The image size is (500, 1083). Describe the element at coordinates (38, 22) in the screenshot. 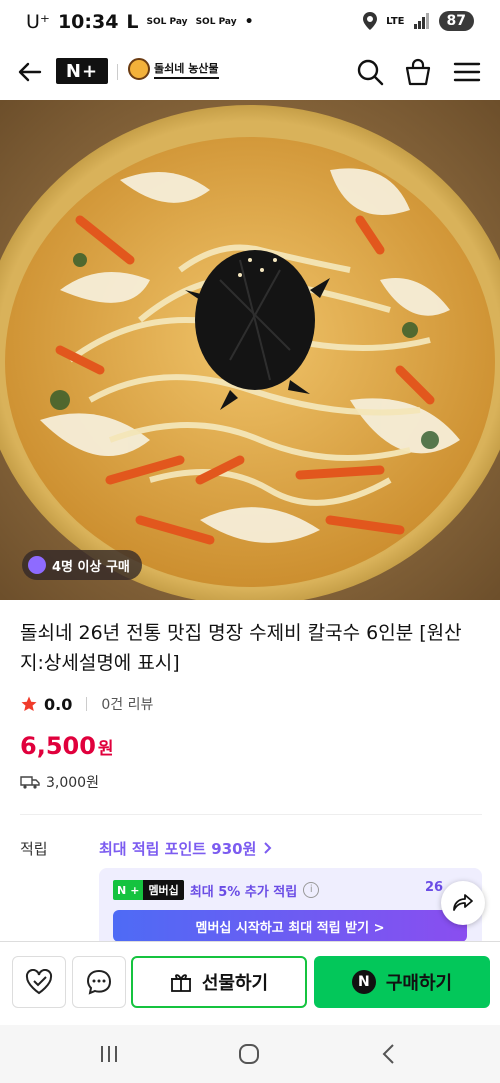

I see `carrier-label: U⁺` at that location.